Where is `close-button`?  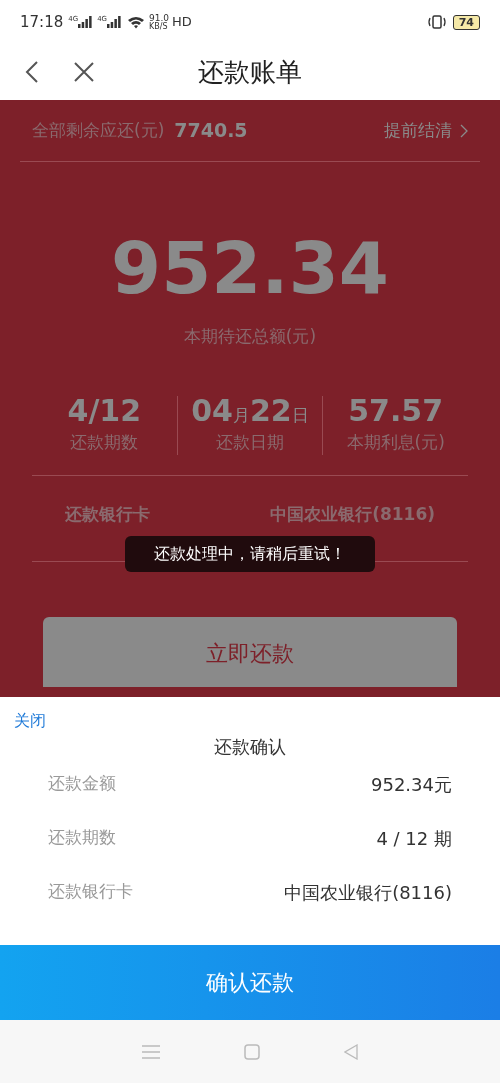
close-button is located at coordinates (84, 72).